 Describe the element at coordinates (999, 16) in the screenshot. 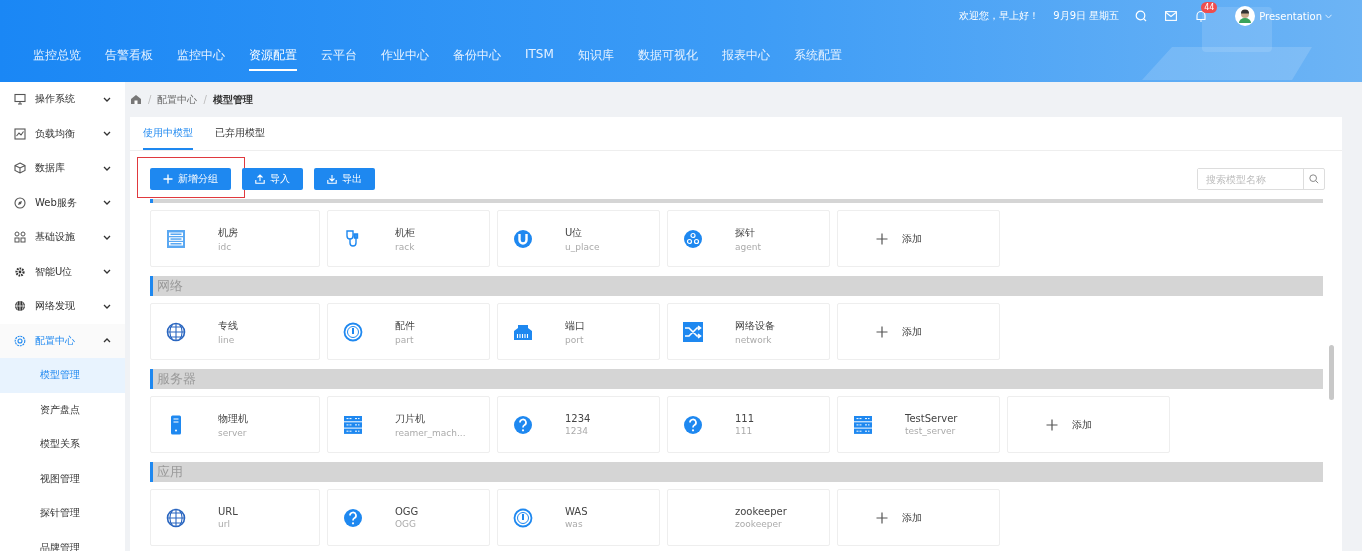

I see `greeting-text: 欢迎您，早上好！` at that location.